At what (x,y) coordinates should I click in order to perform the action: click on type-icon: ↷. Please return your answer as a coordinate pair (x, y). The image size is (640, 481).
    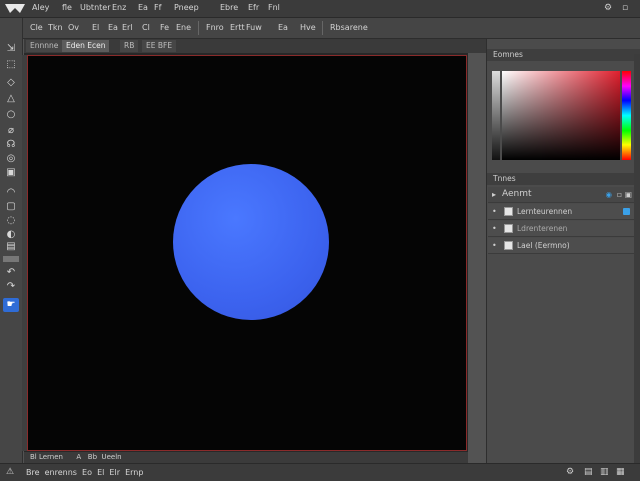
    Looking at the image, I should click on (11, 287).